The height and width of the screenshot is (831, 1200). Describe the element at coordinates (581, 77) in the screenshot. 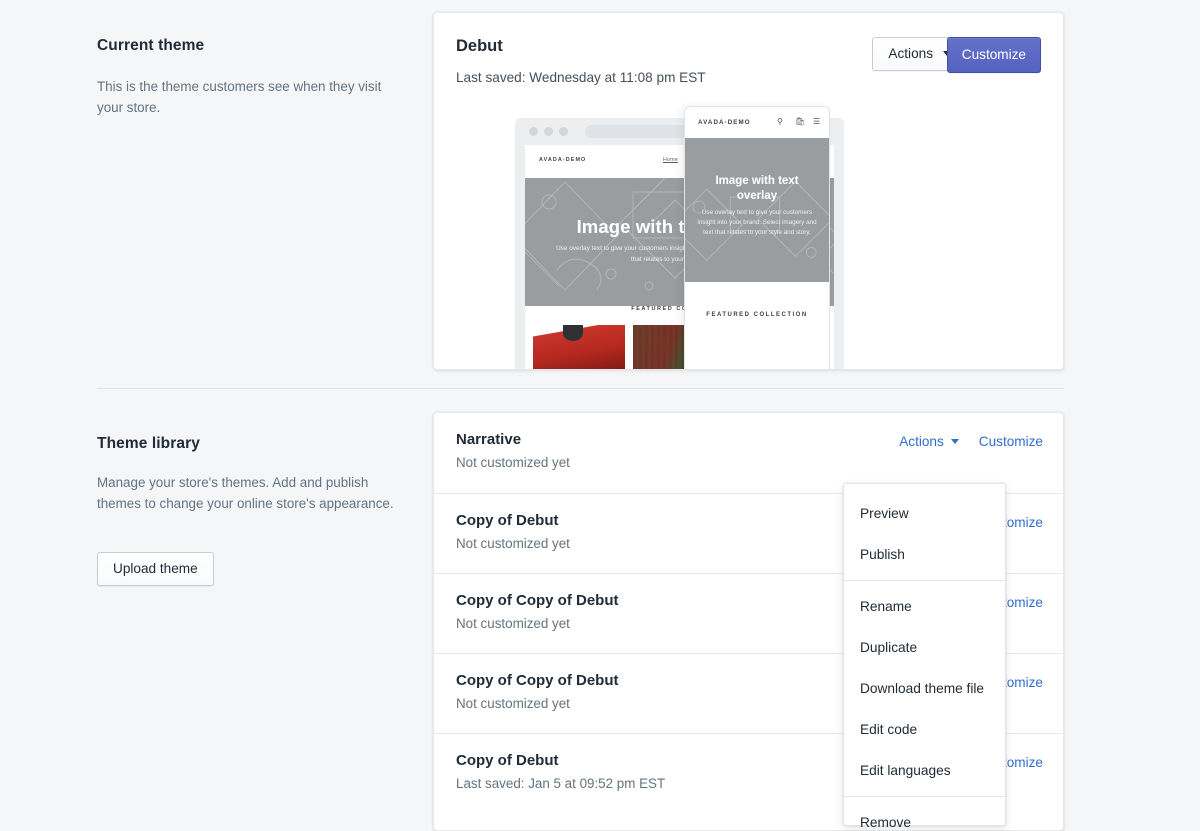

I see `current-theme-last-saved: Last saved: Wednesday at 11:08 pm EST` at that location.